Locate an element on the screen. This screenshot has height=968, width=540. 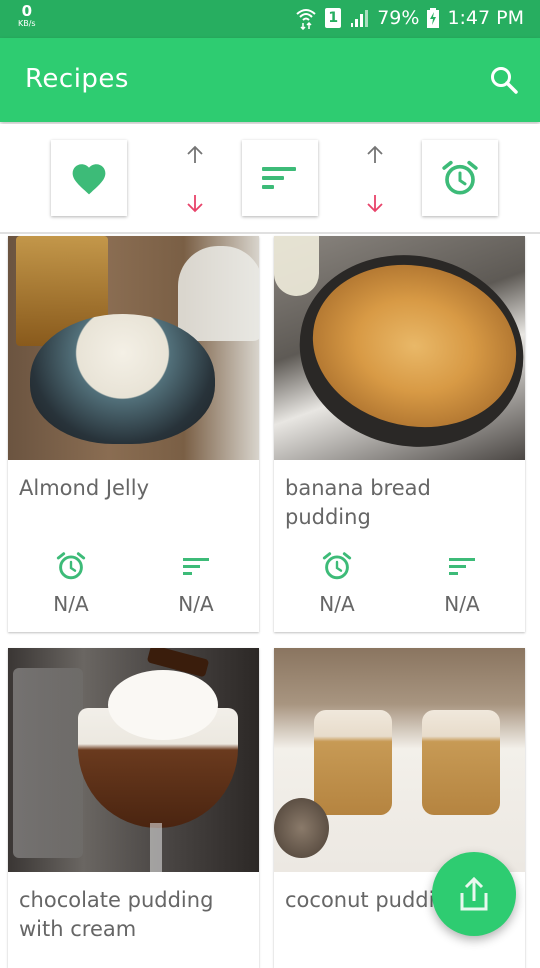
app-bar: Recipes is located at coordinates (270, 80).